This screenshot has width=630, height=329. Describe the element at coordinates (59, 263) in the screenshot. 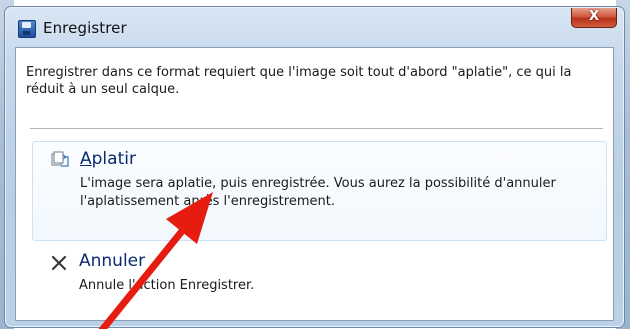

I see `close-icon` at that location.